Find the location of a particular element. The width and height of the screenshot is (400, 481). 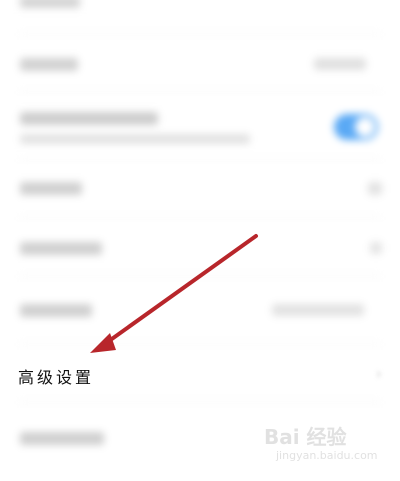

watermark-url: jingyan.baidu.com is located at coordinates (327, 455).